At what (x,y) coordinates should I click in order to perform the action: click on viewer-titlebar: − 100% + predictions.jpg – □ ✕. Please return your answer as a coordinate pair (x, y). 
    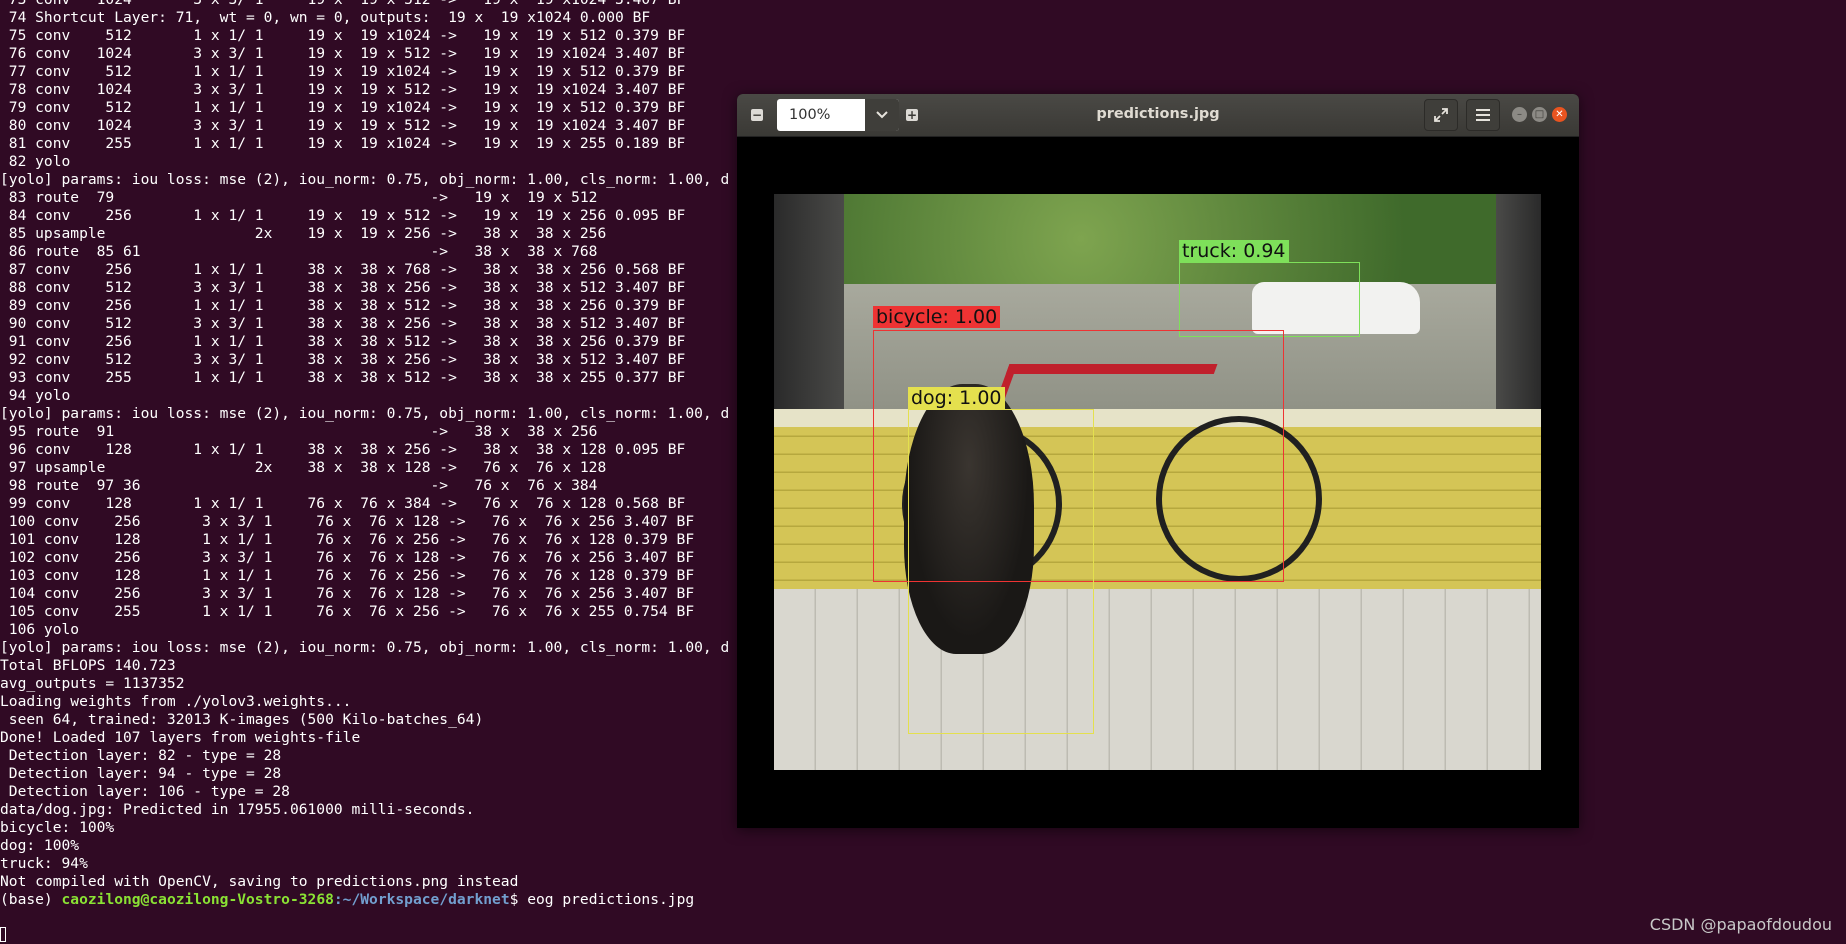
    Looking at the image, I should click on (1158, 115).